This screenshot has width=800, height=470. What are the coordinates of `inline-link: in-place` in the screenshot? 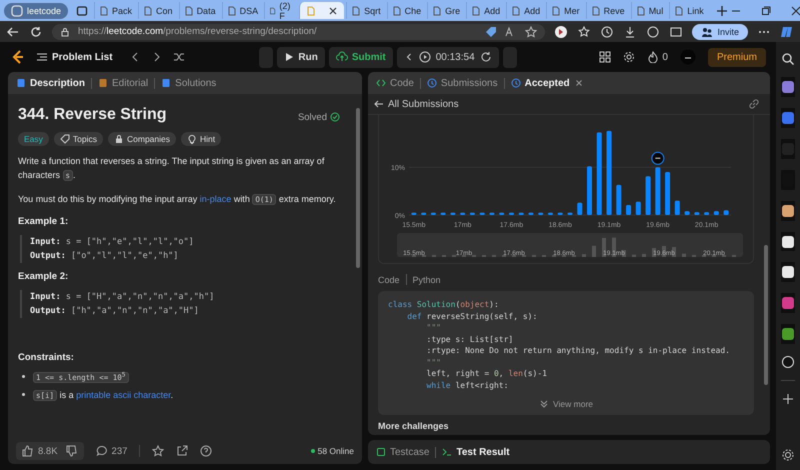 It's located at (216, 199).